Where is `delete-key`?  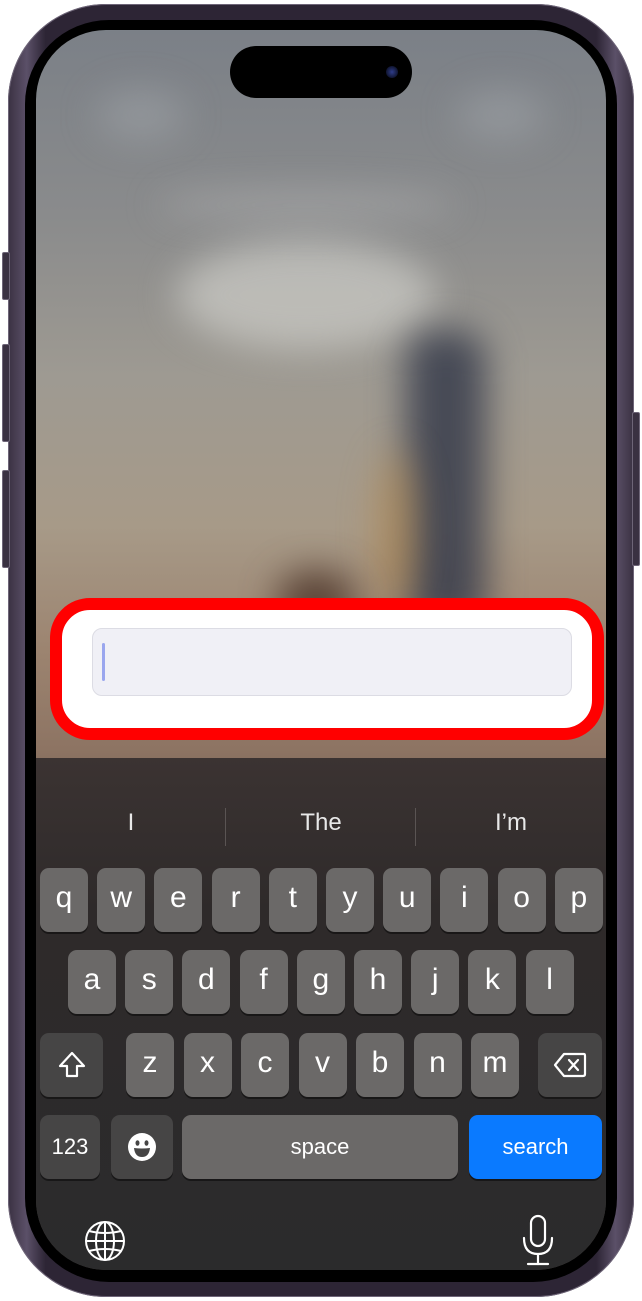 delete-key is located at coordinates (570, 1065).